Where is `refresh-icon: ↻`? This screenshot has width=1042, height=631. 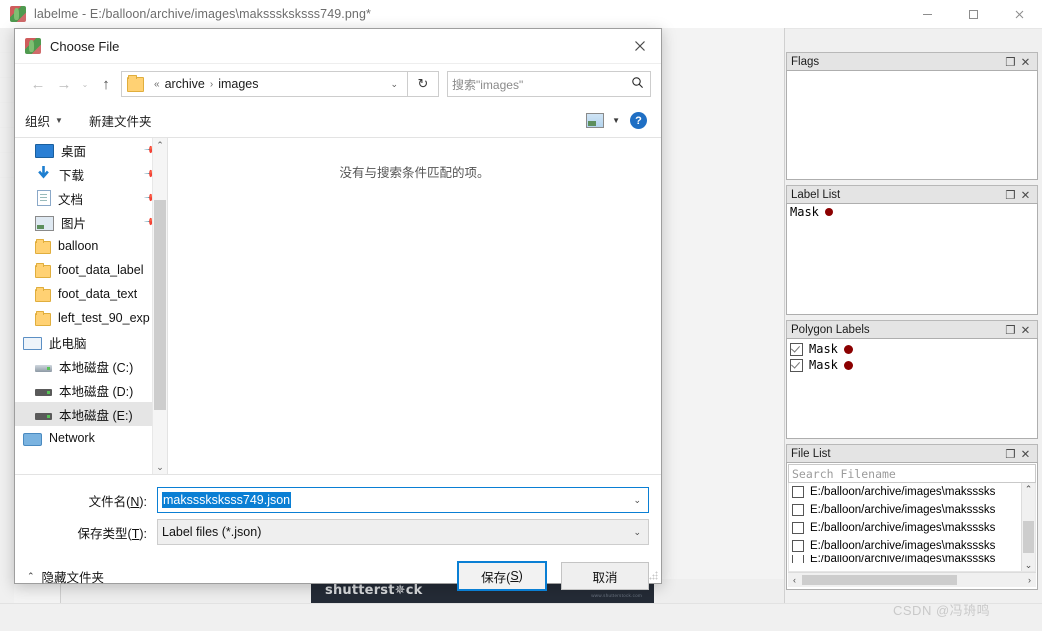 refresh-icon: ↻ is located at coordinates (423, 84).